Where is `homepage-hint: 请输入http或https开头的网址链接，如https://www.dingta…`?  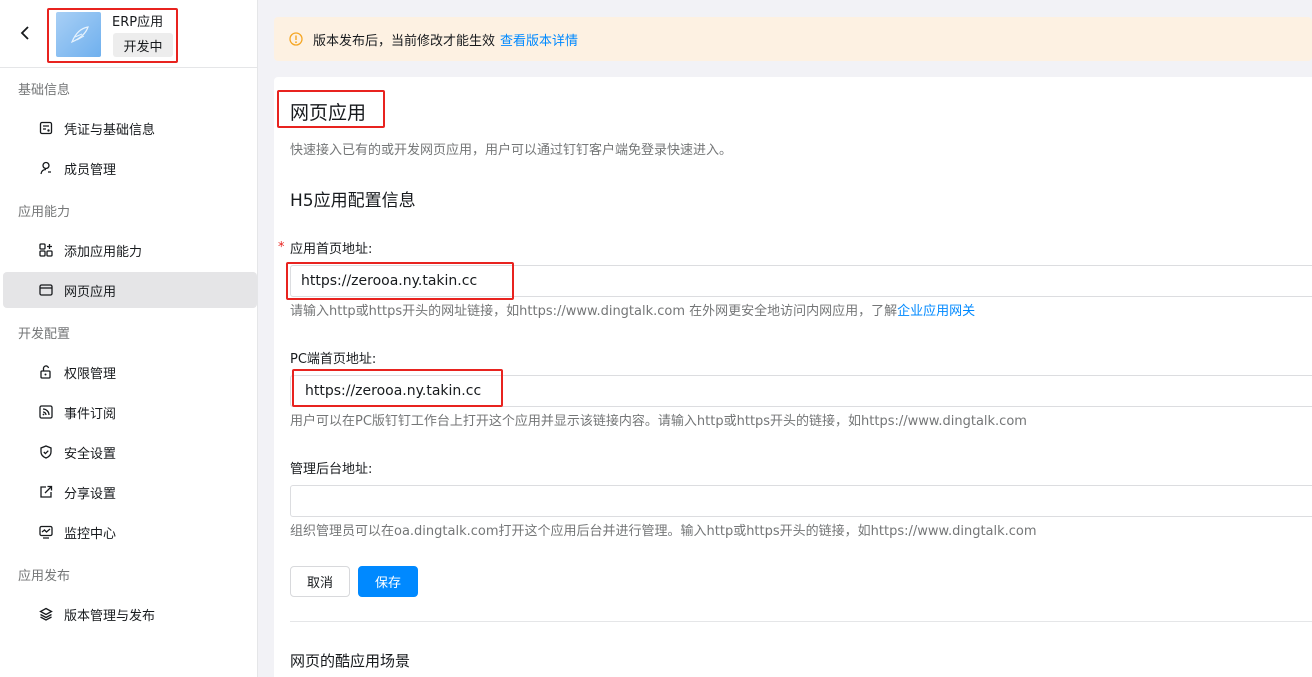 homepage-hint: 请输入http或https开头的网址链接，如https://www.dingta… is located at coordinates (632, 309).